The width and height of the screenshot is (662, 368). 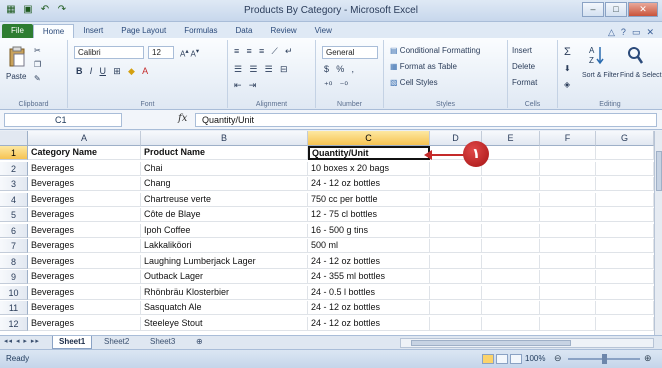 What do you see at coordinates (369, 277) in the screenshot?
I see `grid-cell: 24 - 355 ml bottles` at bounding box center [369, 277].